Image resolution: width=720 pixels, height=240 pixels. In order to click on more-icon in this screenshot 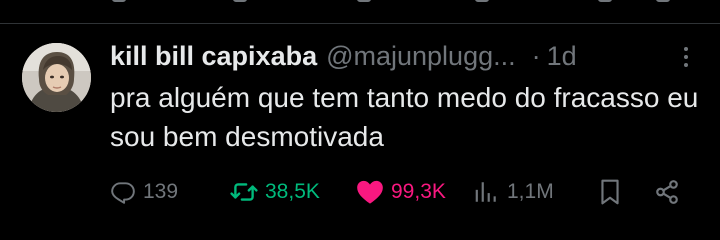, I will do `click(687, 57)`.